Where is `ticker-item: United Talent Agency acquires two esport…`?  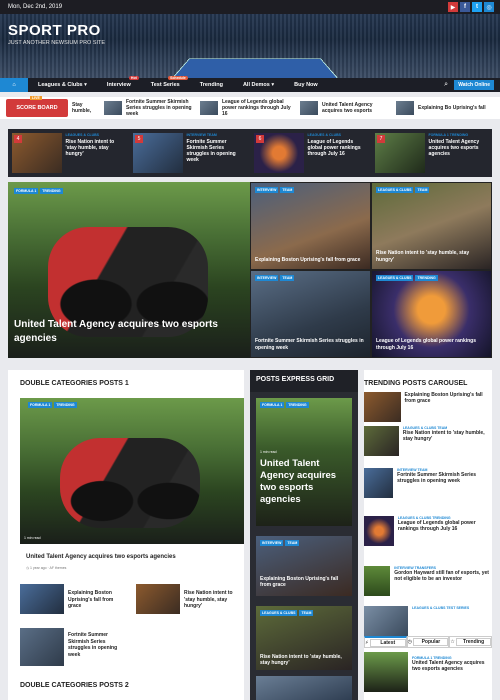 ticker-item: United Talent Agency acquires two esport… is located at coordinates (346, 108).